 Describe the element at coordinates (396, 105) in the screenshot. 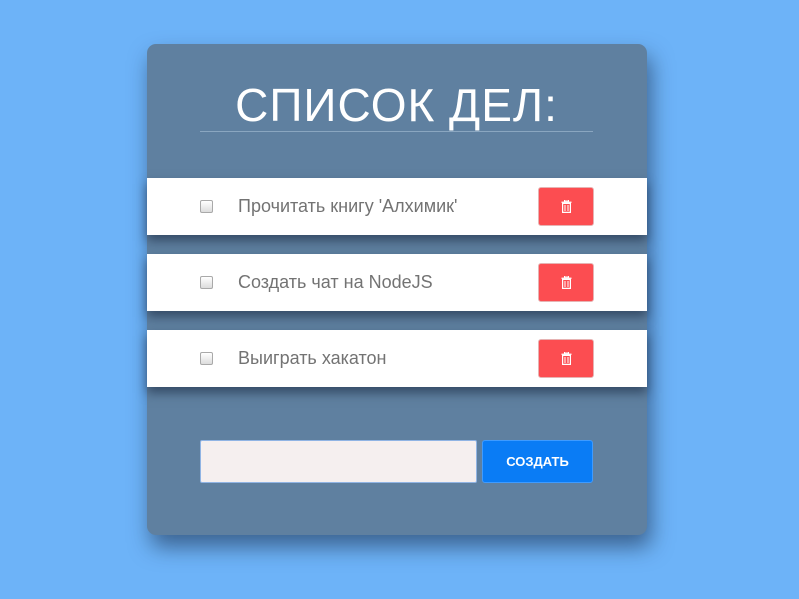

I see `page-title: СПИСОК ДЕЛ:` at that location.